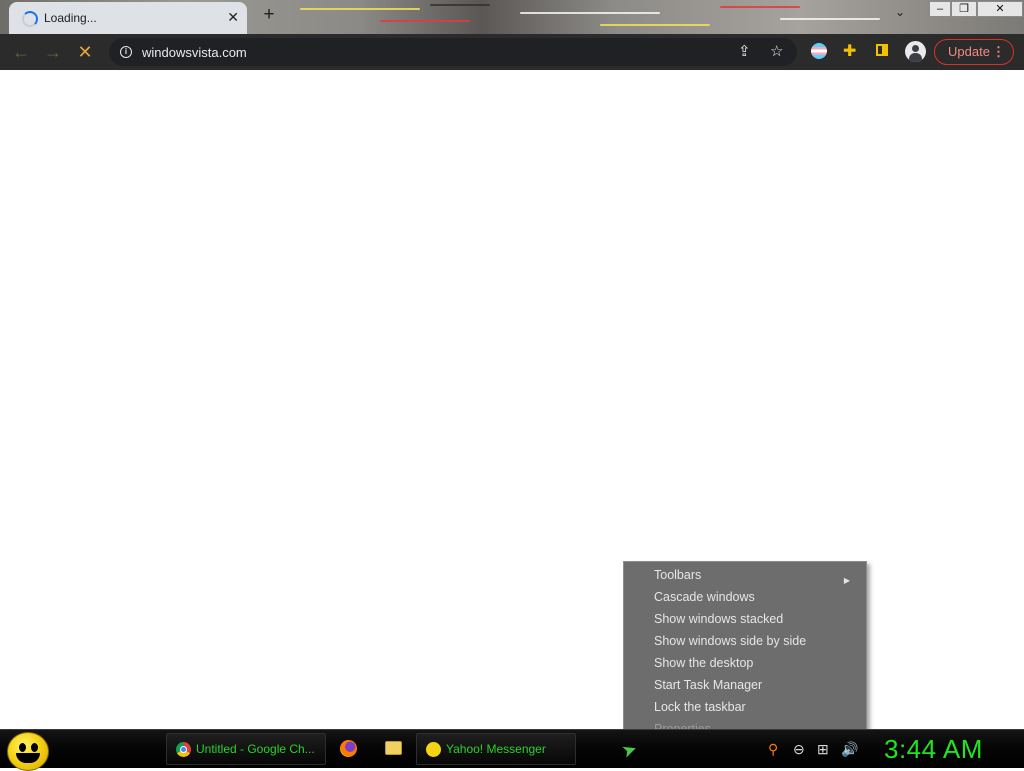 The image size is (1024, 771). What do you see at coordinates (900, 12) in the screenshot?
I see `tab-search-chevron-icon: ⌄` at bounding box center [900, 12].